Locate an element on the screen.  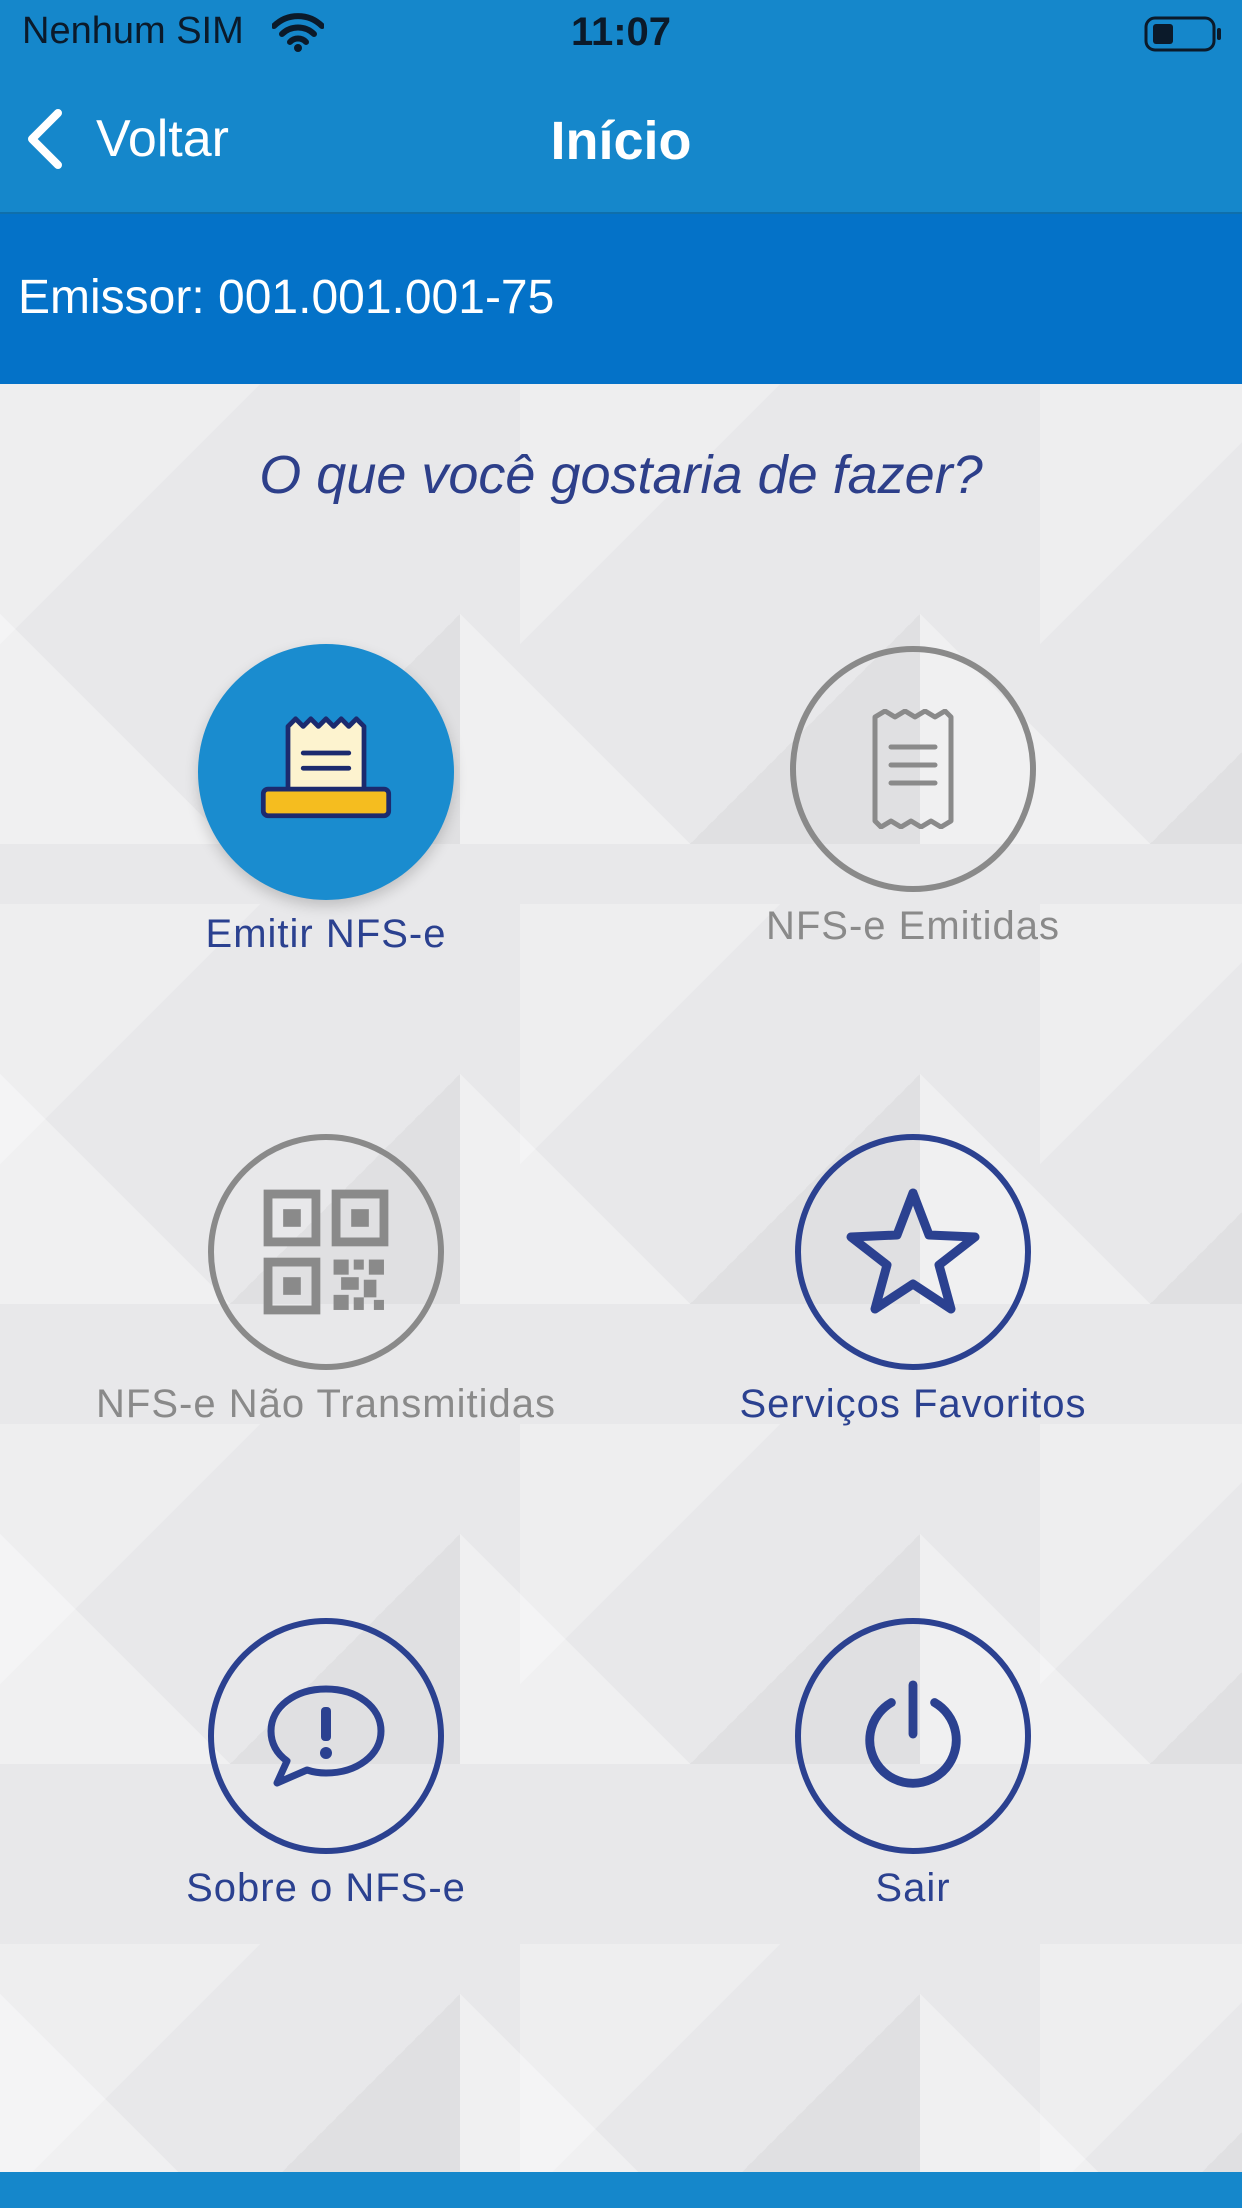
emitir-nfse-label: Emitir NFS-e is located at coordinates (326, 934).